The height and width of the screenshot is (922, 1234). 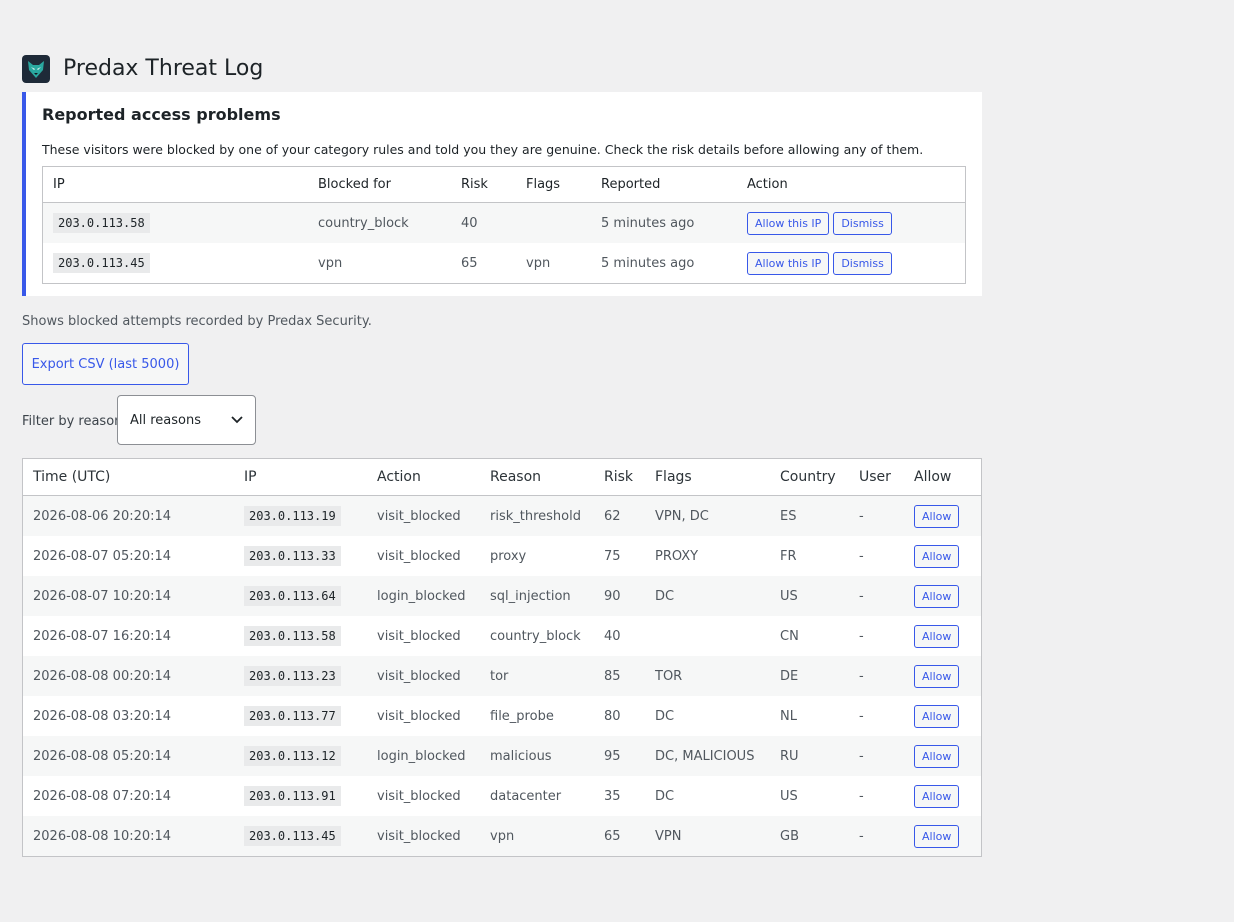 I want to click on risk-cell: 62, so click(x=619, y=515).